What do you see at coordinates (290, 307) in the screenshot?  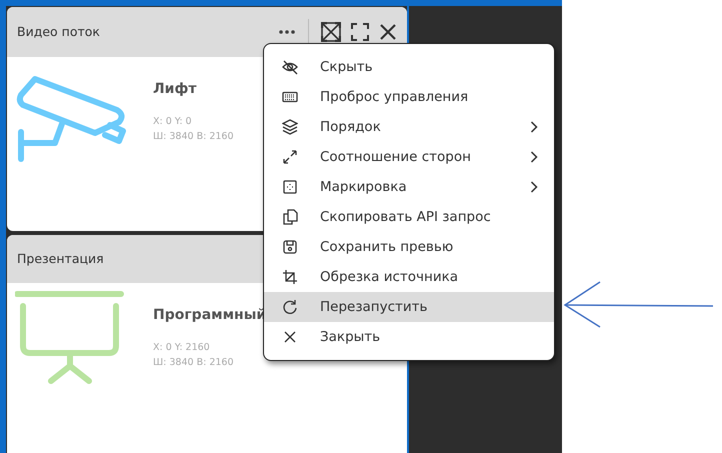 I see `refresh-icon` at bounding box center [290, 307].